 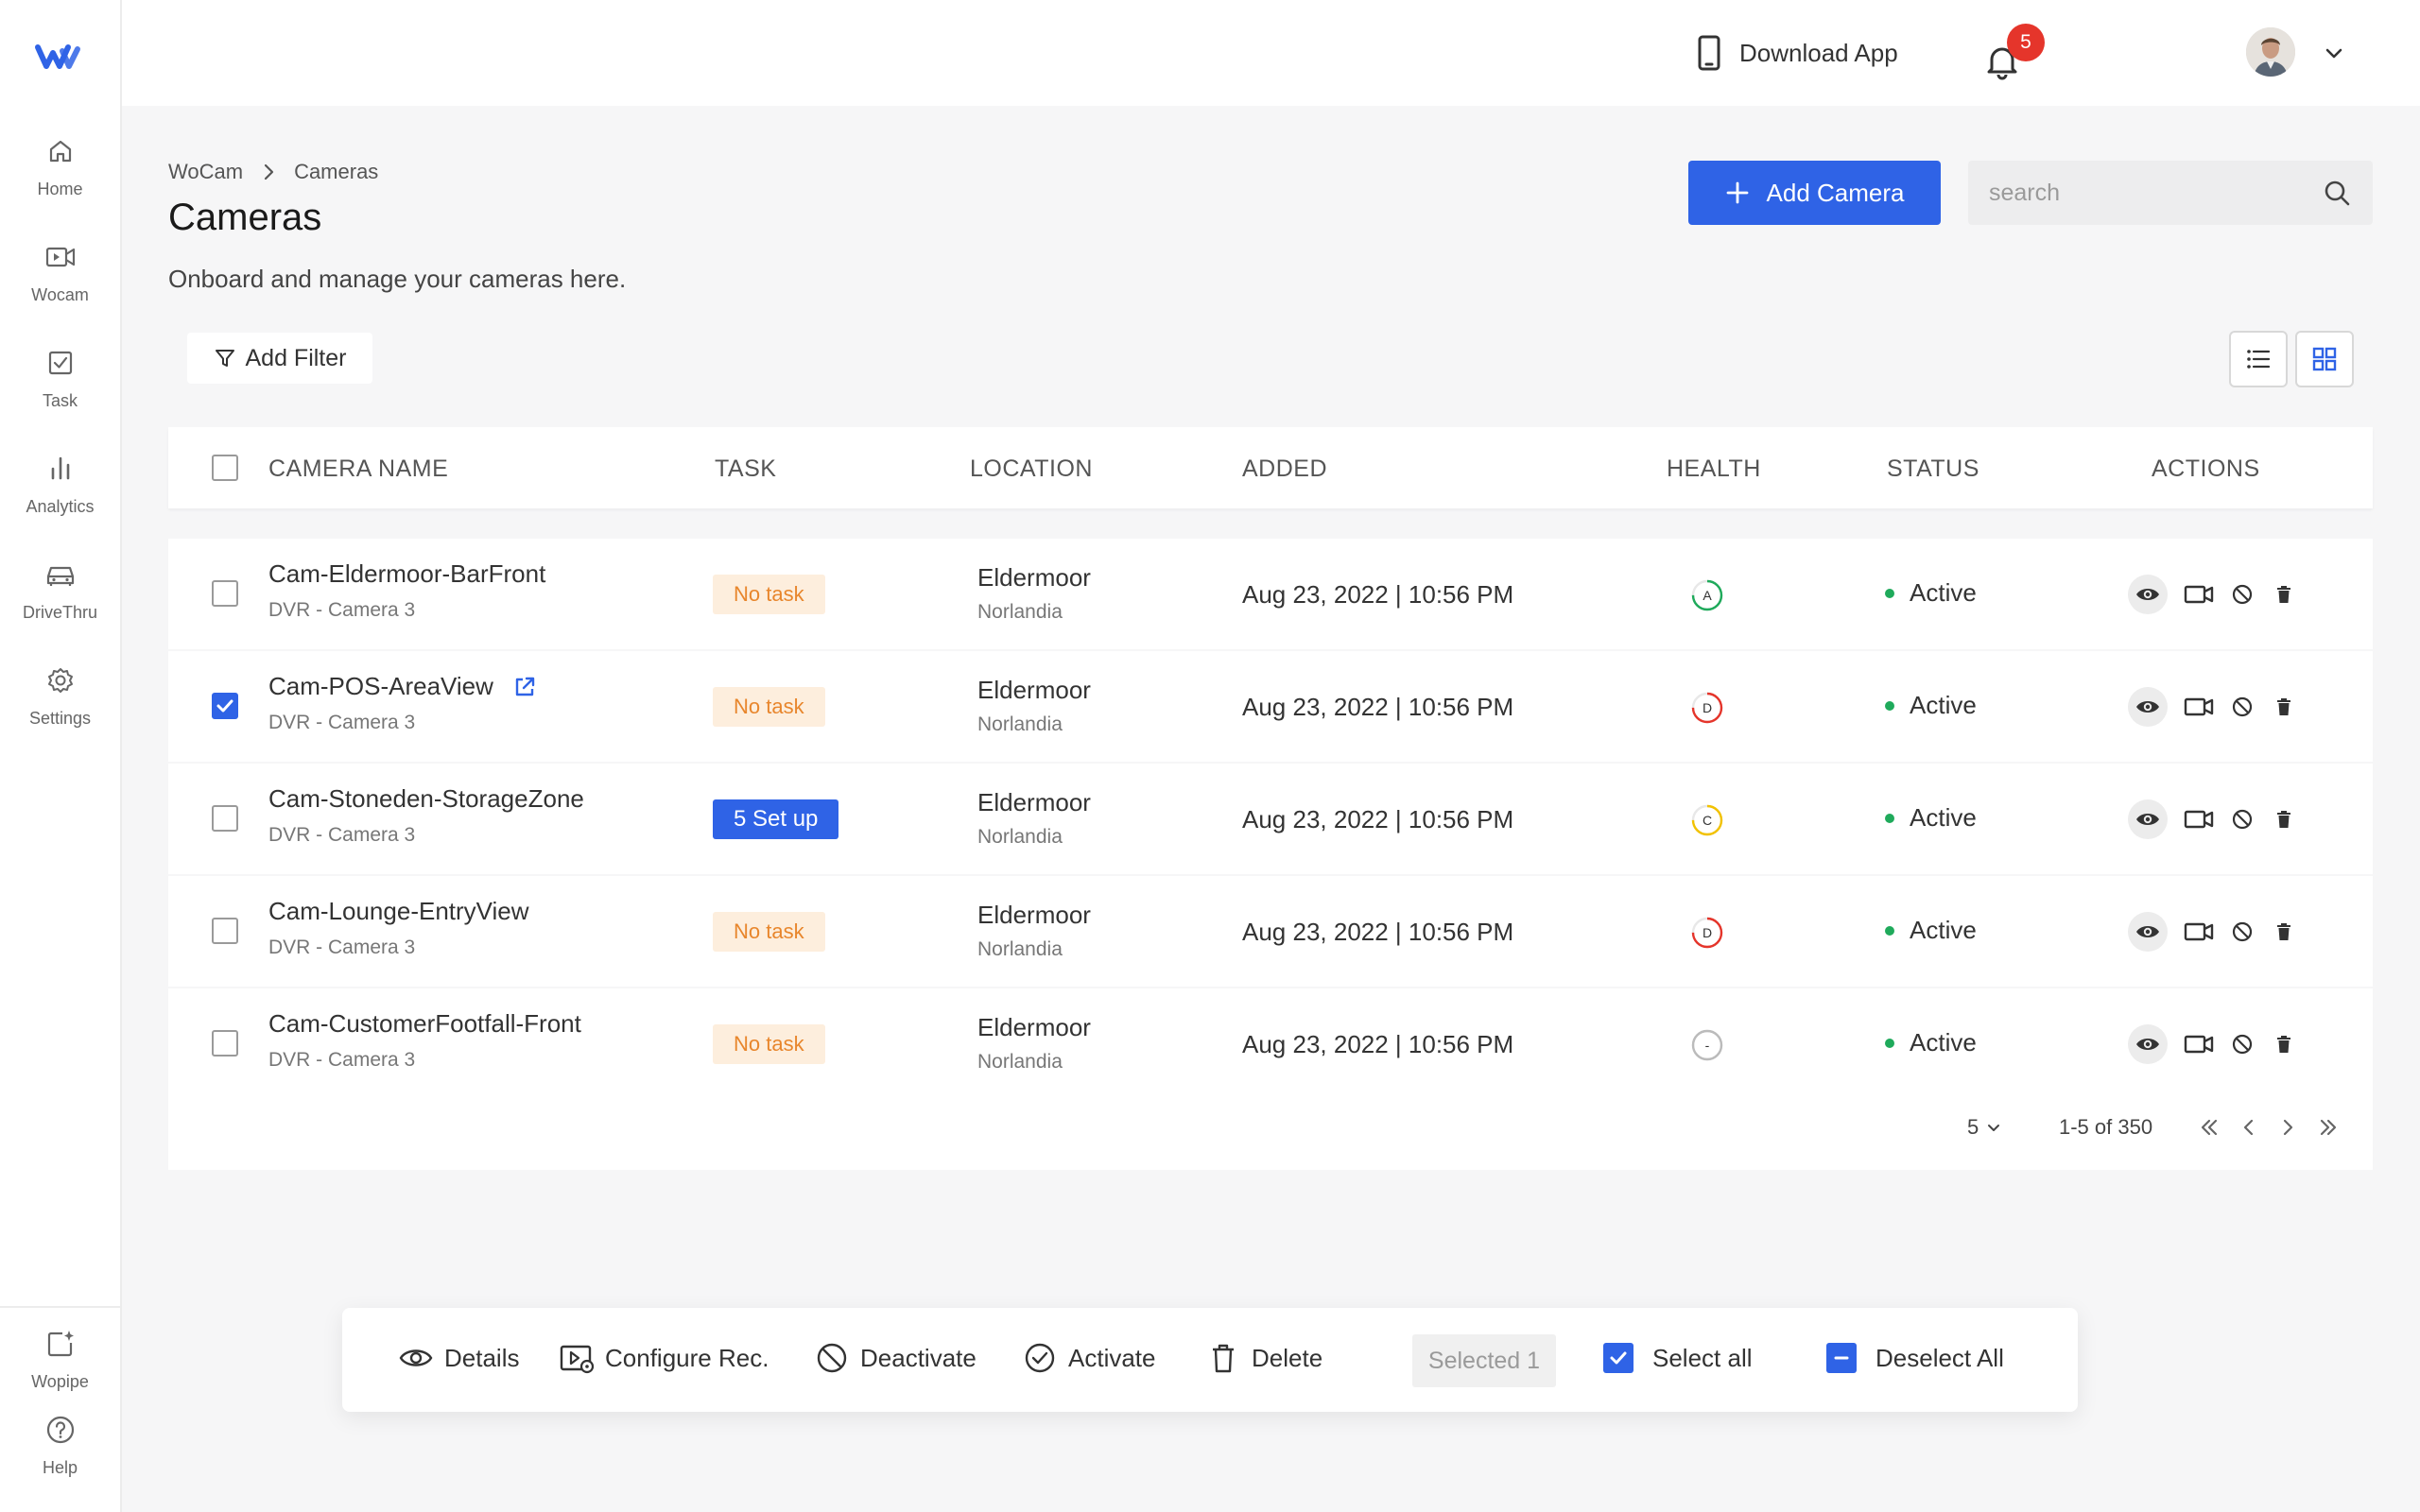 What do you see at coordinates (60, 285) in the screenshot?
I see `sidebar-item-wocam: Wocam` at bounding box center [60, 285].